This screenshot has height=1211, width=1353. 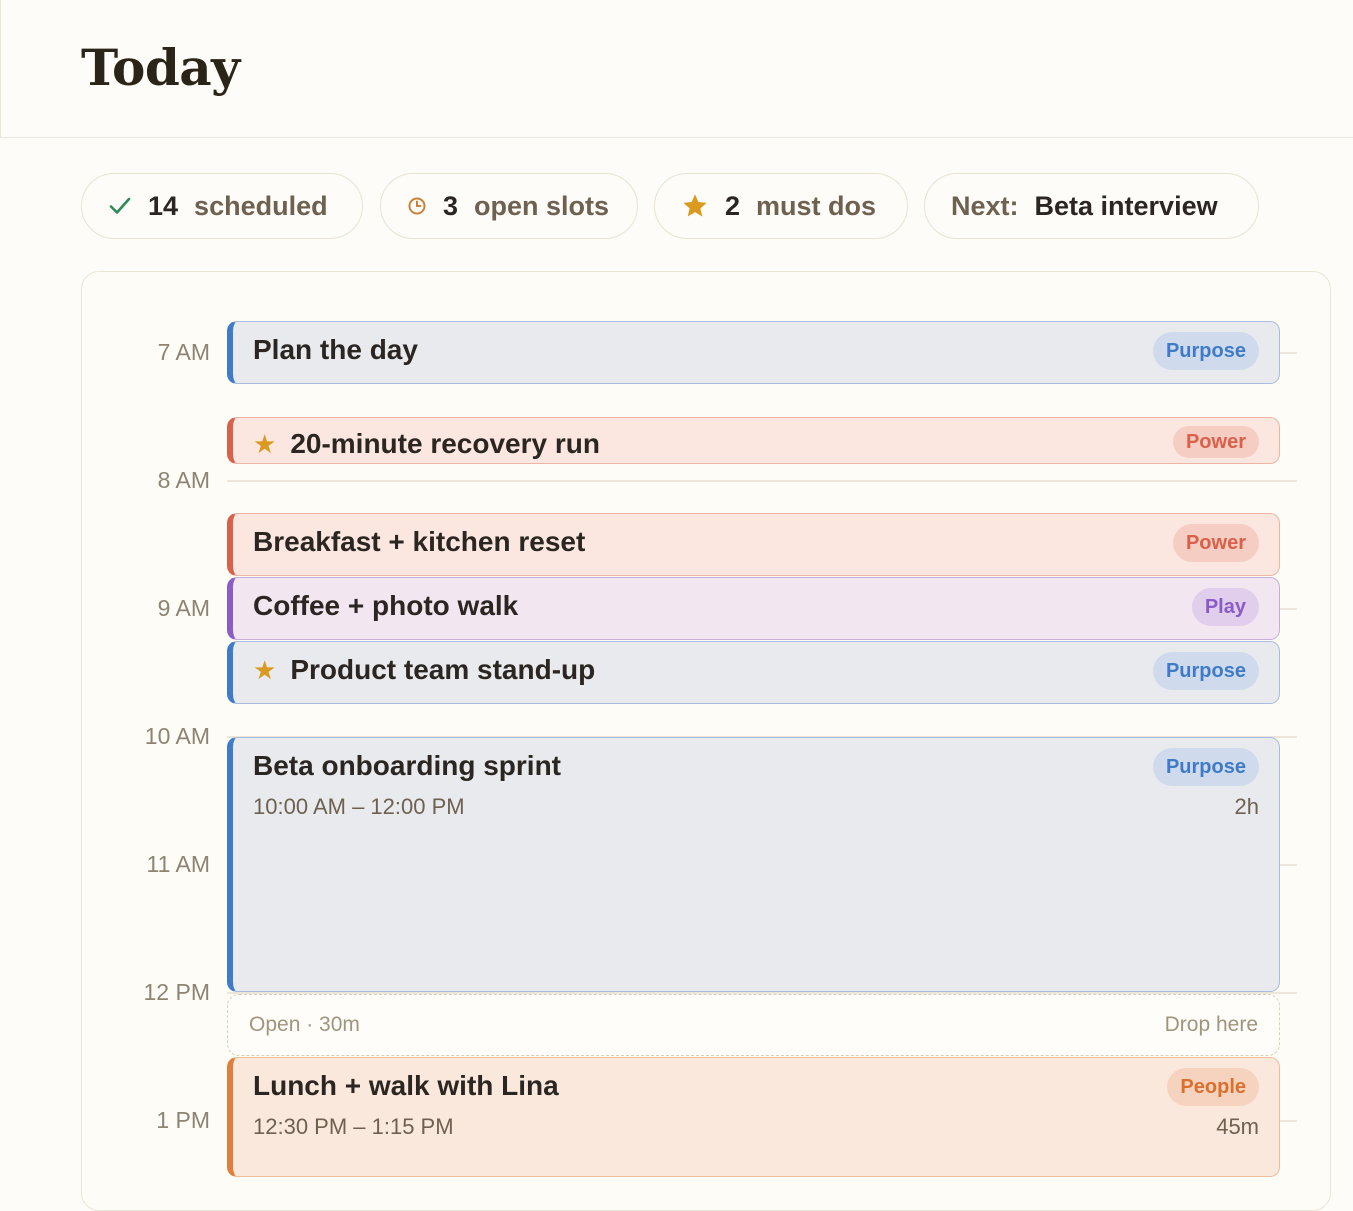 I want to click on event-title-text: Beta onboarding sprint, so click(x=407, y=765).